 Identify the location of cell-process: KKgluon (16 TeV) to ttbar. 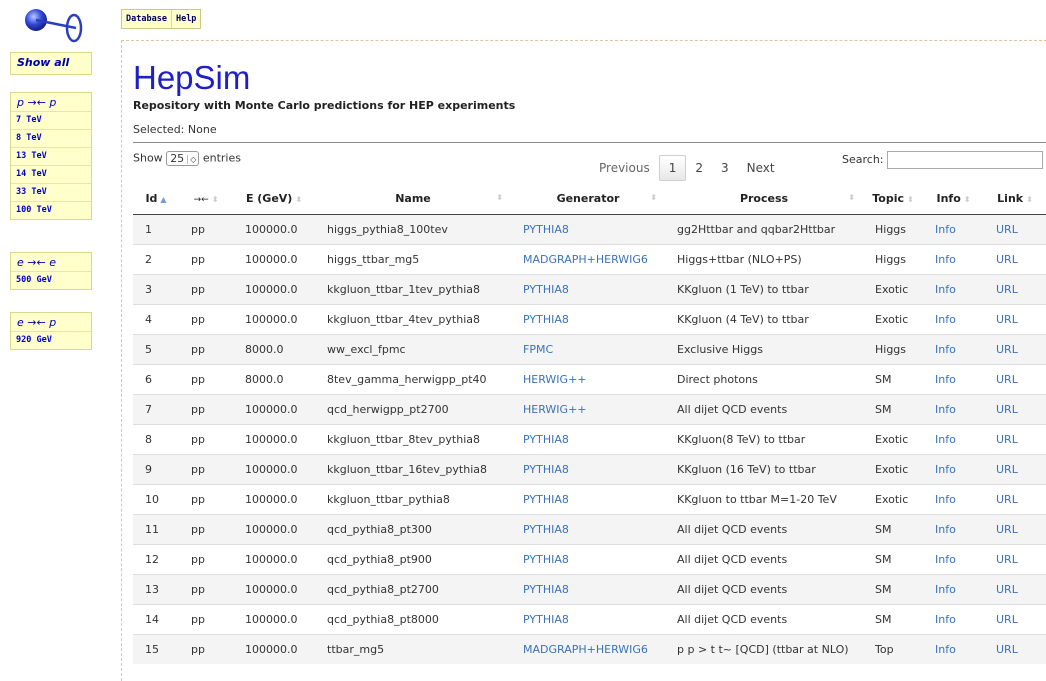
(764, 469).